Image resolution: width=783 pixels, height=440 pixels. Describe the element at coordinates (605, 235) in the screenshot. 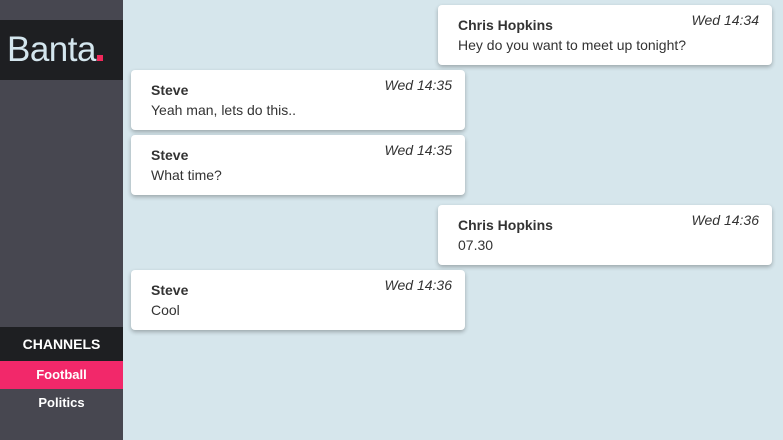

I see `message-card: Chris Hopkins Wed 14:36 07.30` at that location.